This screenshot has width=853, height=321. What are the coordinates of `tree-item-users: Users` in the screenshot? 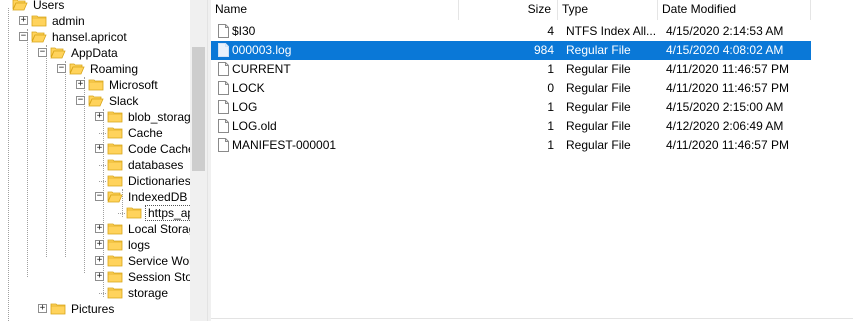 It's located at (95, 6).